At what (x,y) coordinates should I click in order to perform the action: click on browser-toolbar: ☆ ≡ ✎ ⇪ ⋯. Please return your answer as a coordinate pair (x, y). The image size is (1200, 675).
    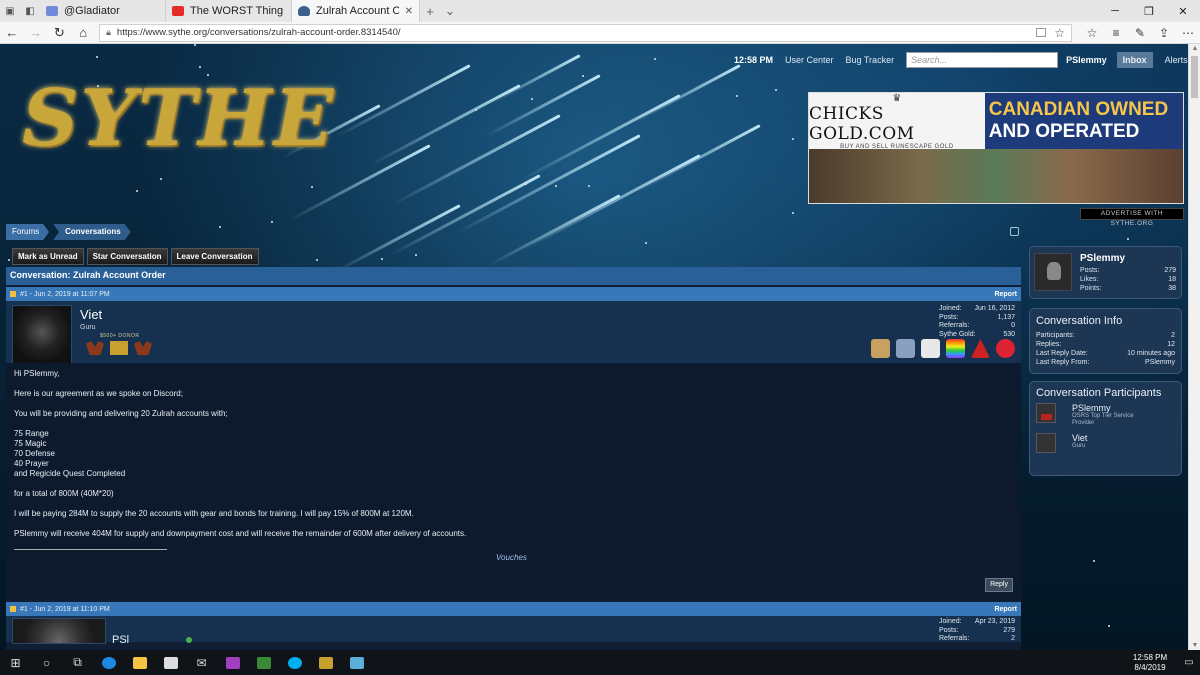
    Looking at the image, I should click on (1140, 33).